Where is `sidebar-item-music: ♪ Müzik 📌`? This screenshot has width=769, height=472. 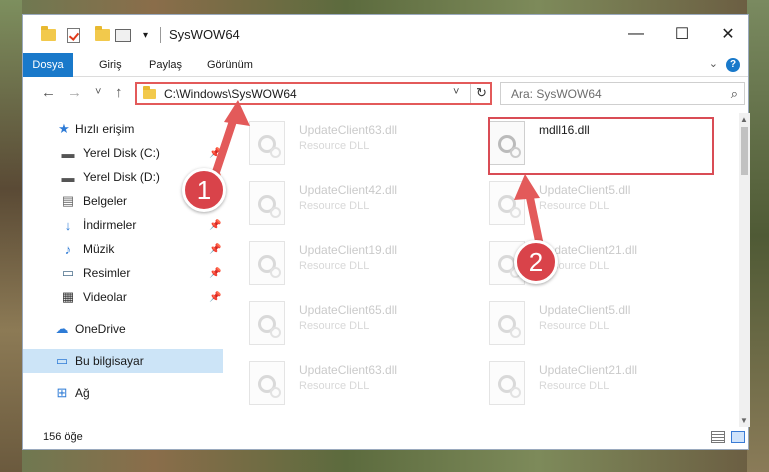
sidebar-item-music: ♪ Müzik 📌 is located at coordinates (123, 249).